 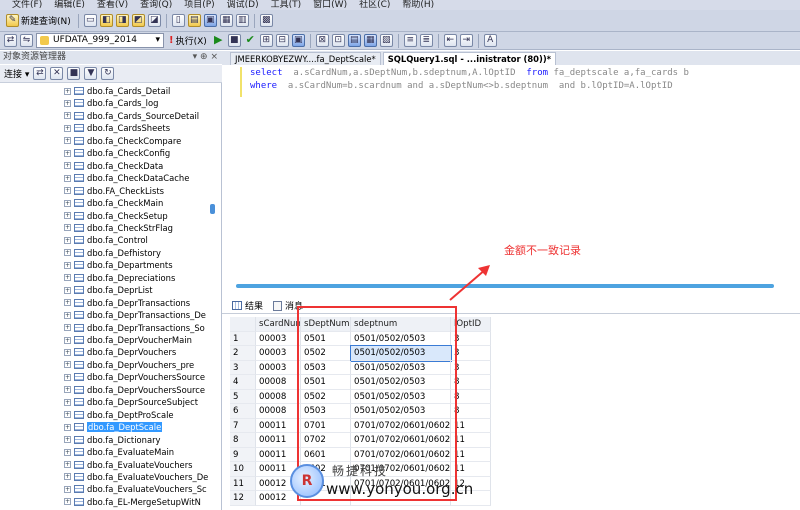 I want to click on parse-check-icon: ✔, so click(x=250, y=40).